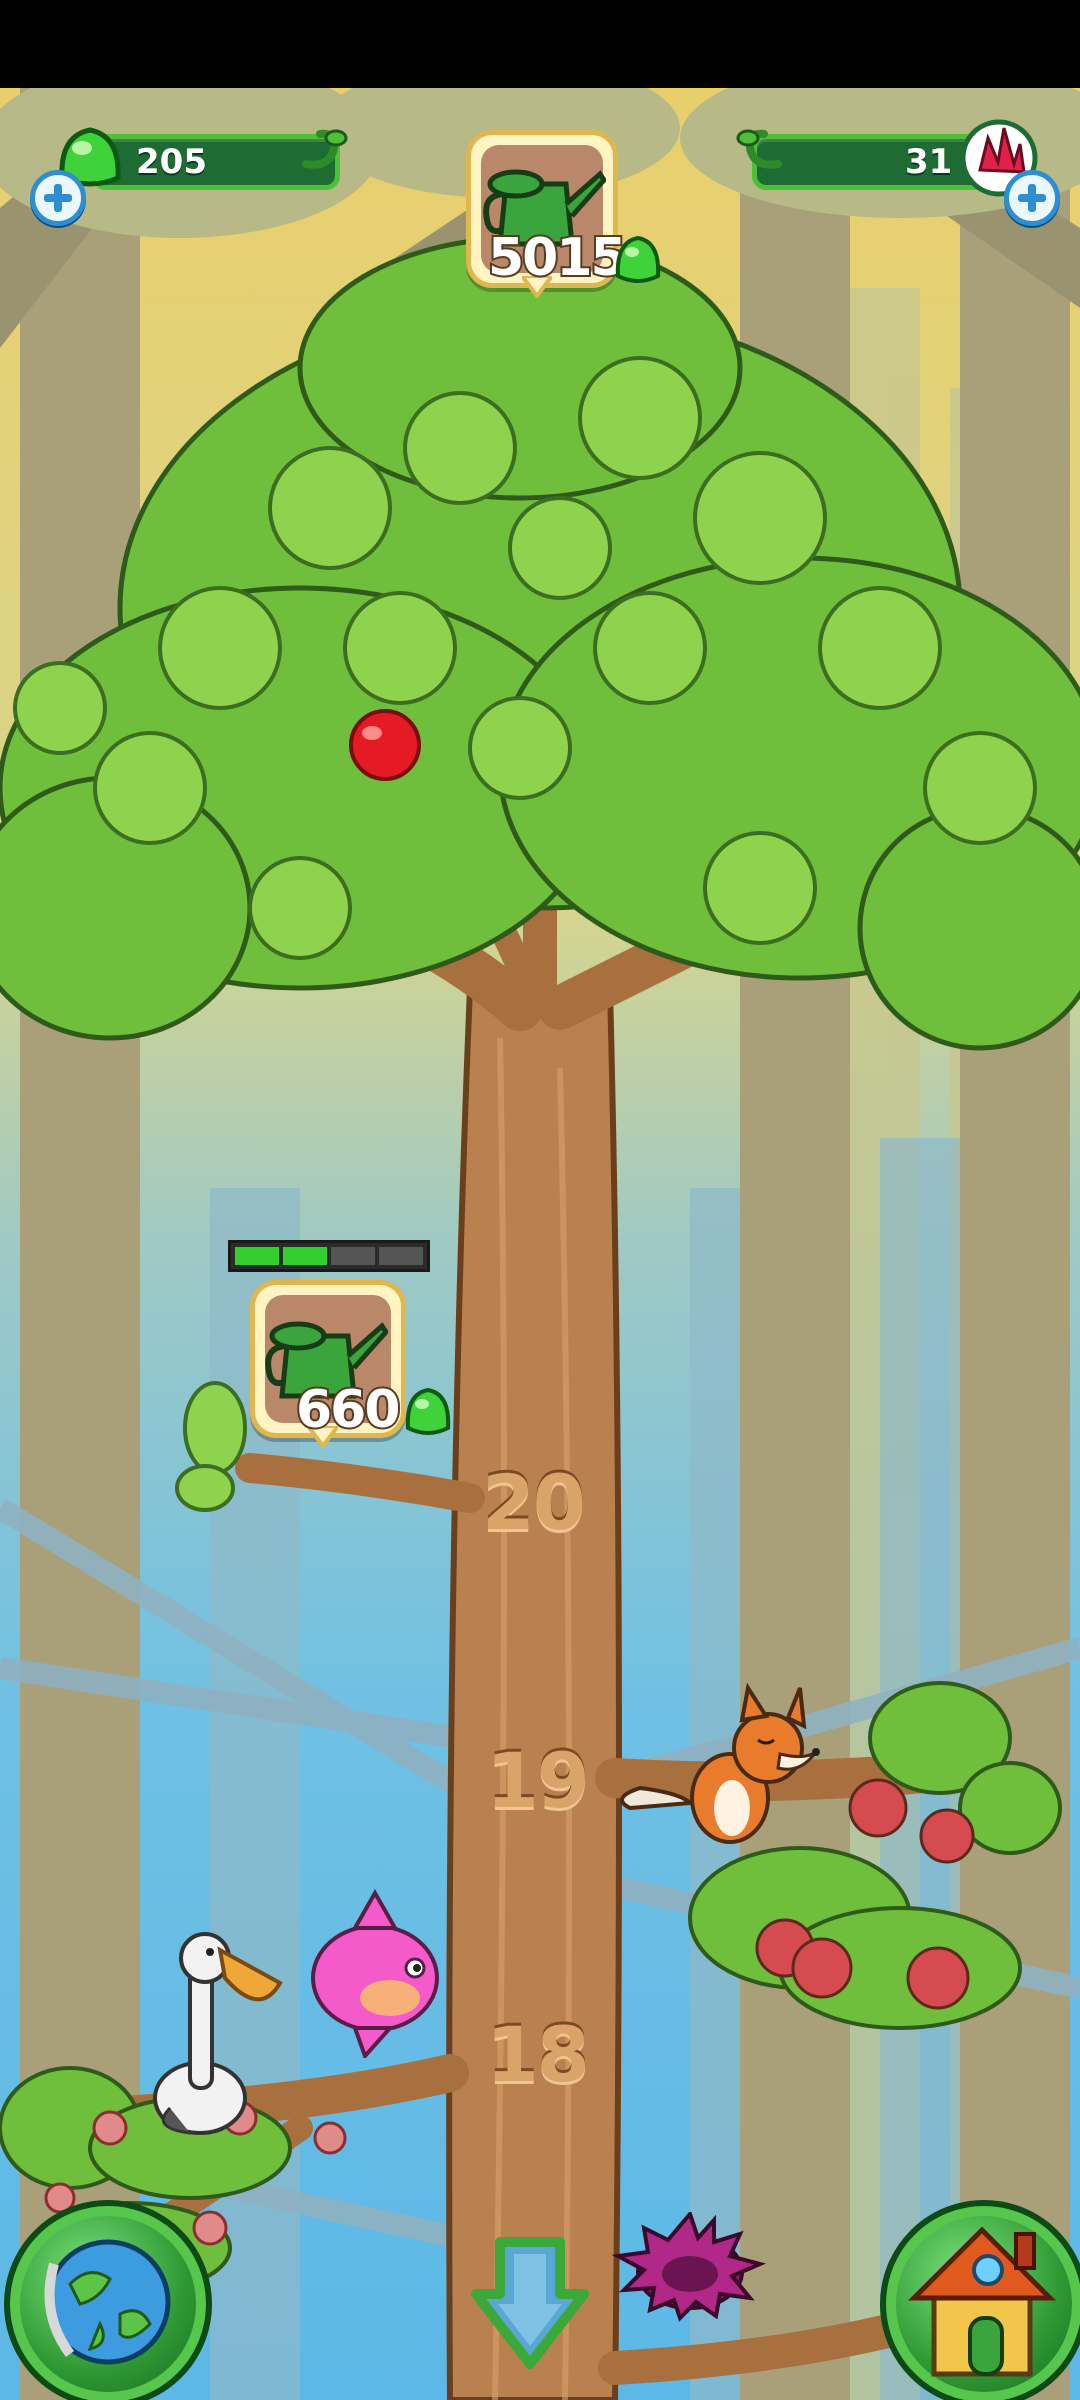  I want to click on crystal-count: 31, so click(929, 162).